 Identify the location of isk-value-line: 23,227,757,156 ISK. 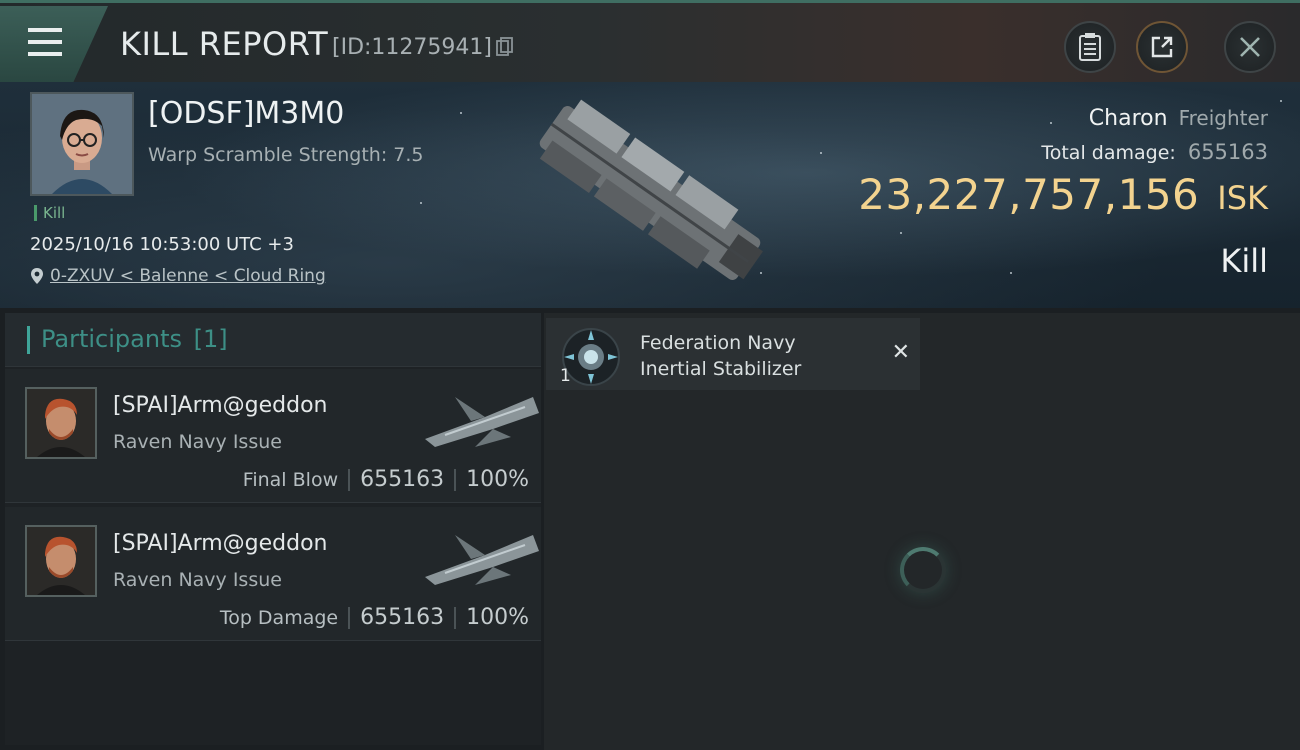
(1063, 194).